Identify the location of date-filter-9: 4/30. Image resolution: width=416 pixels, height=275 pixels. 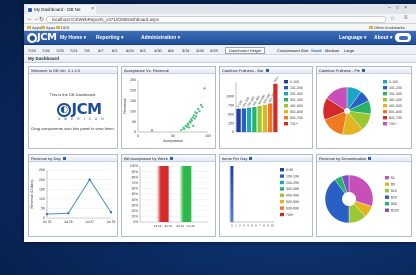
(158, 50).